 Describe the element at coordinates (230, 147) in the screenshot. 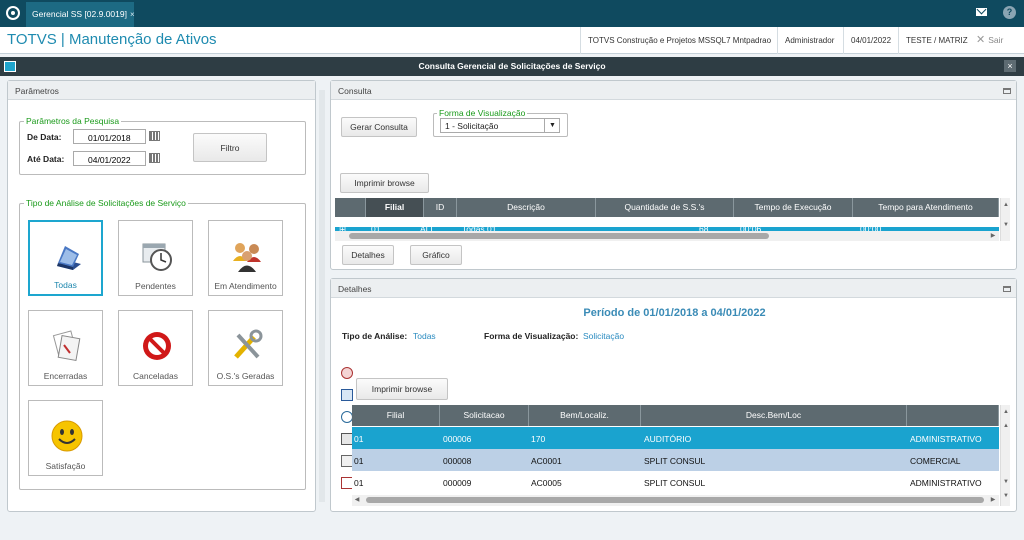

I see `filter-button: Filtro` at that location.